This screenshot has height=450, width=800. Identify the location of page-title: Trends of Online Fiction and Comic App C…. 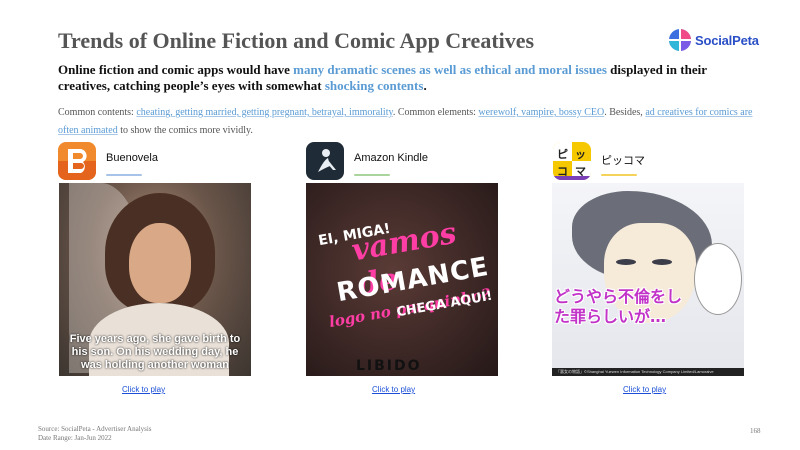
(296, 40).